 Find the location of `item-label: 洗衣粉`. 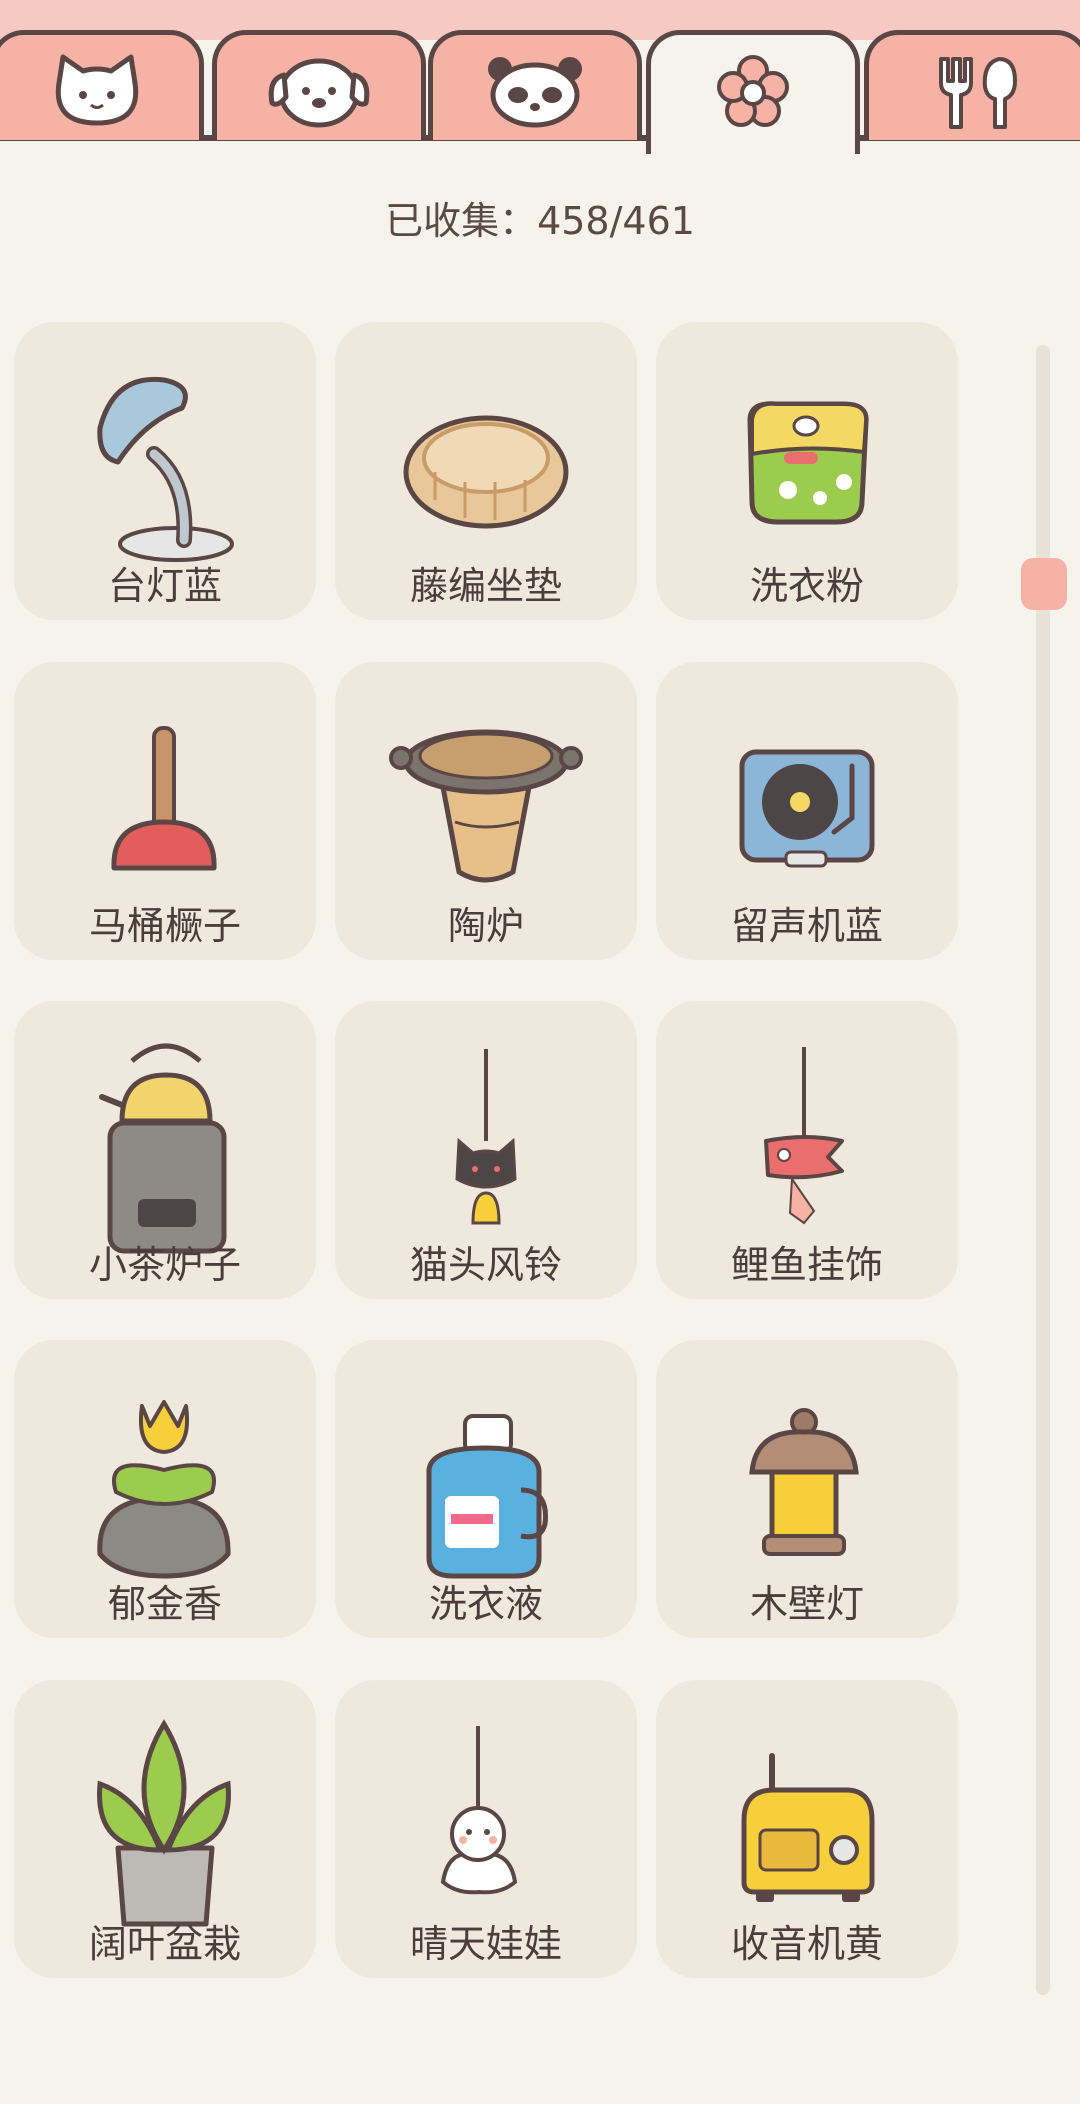

item-label: 洗衣粉 is located at coordinates (806, 586).